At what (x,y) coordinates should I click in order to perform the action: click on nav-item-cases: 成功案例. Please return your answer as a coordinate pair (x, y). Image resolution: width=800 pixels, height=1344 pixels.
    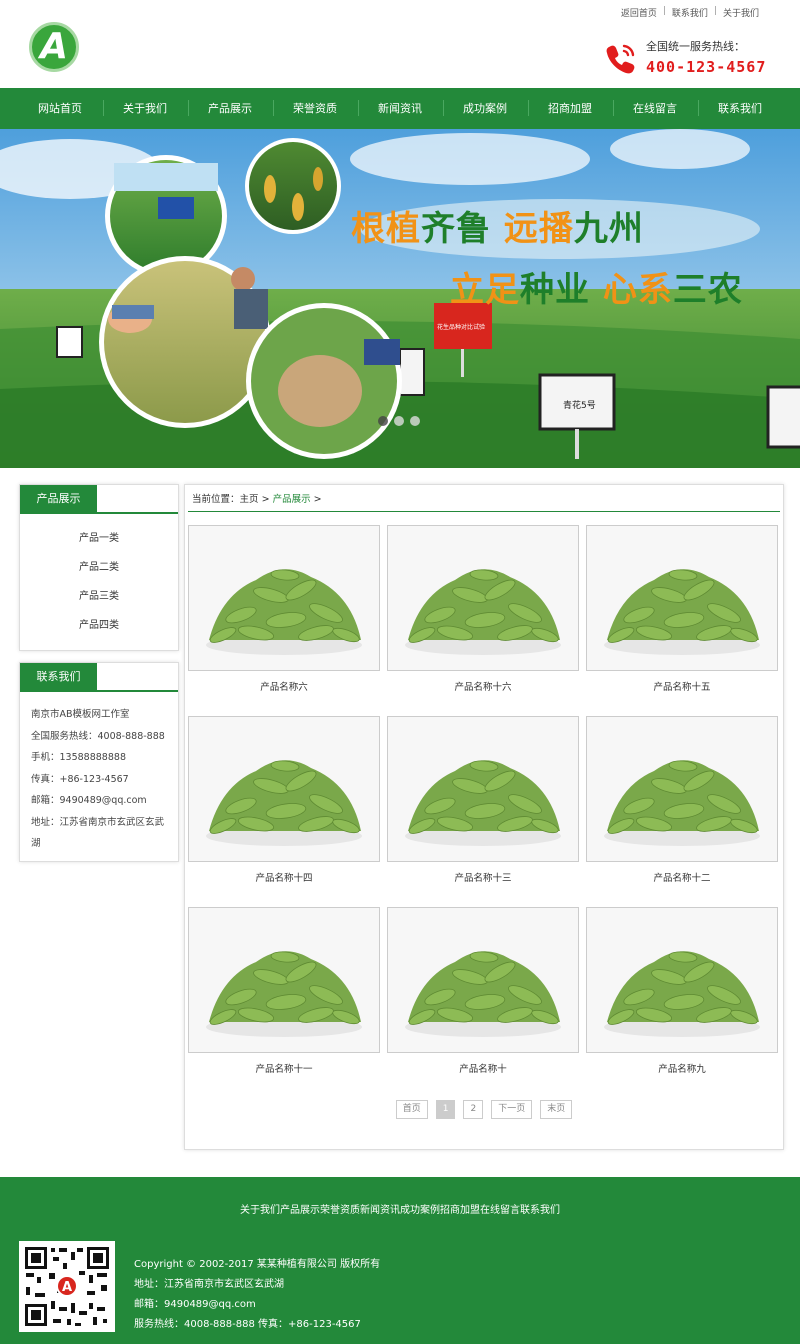
    Looking at the image, I should click on (485, 108).